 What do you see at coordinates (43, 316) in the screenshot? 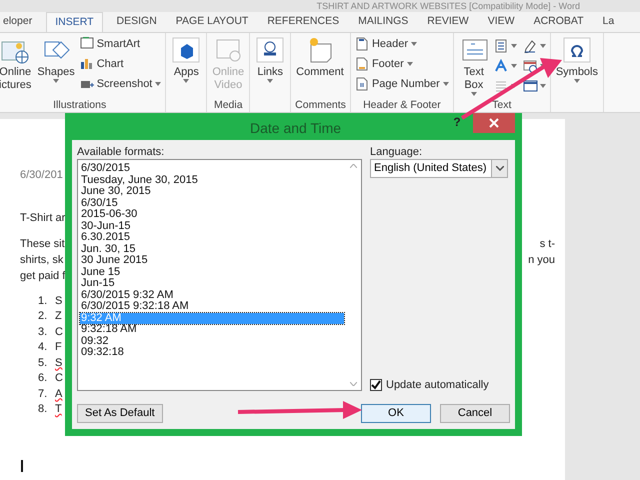
I see `list-number: 2.` at bounding box center [43, 316].